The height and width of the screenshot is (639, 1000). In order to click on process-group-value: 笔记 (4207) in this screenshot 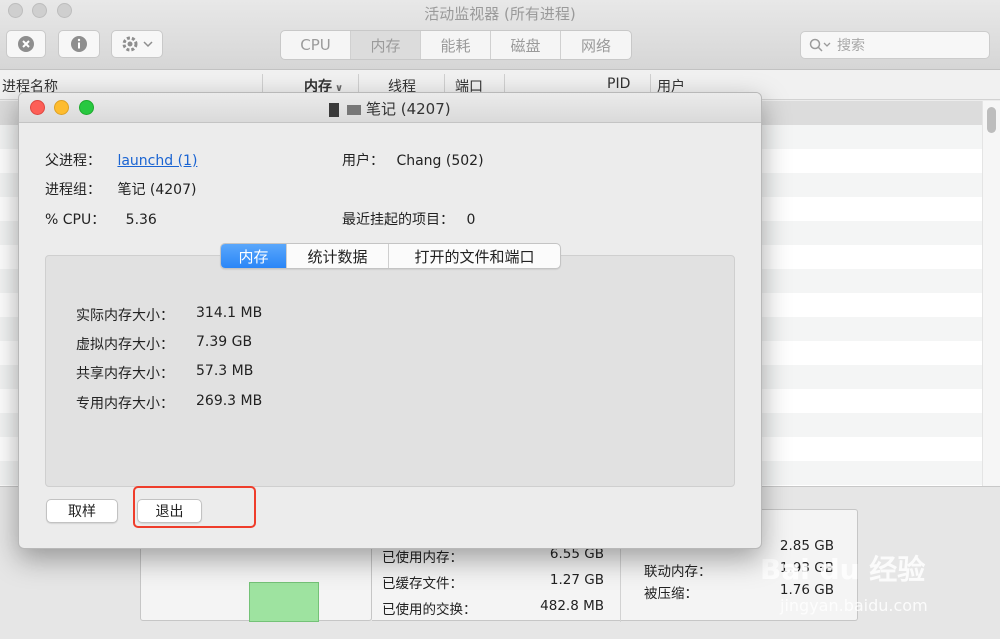, I will do `click(157, 190)`.